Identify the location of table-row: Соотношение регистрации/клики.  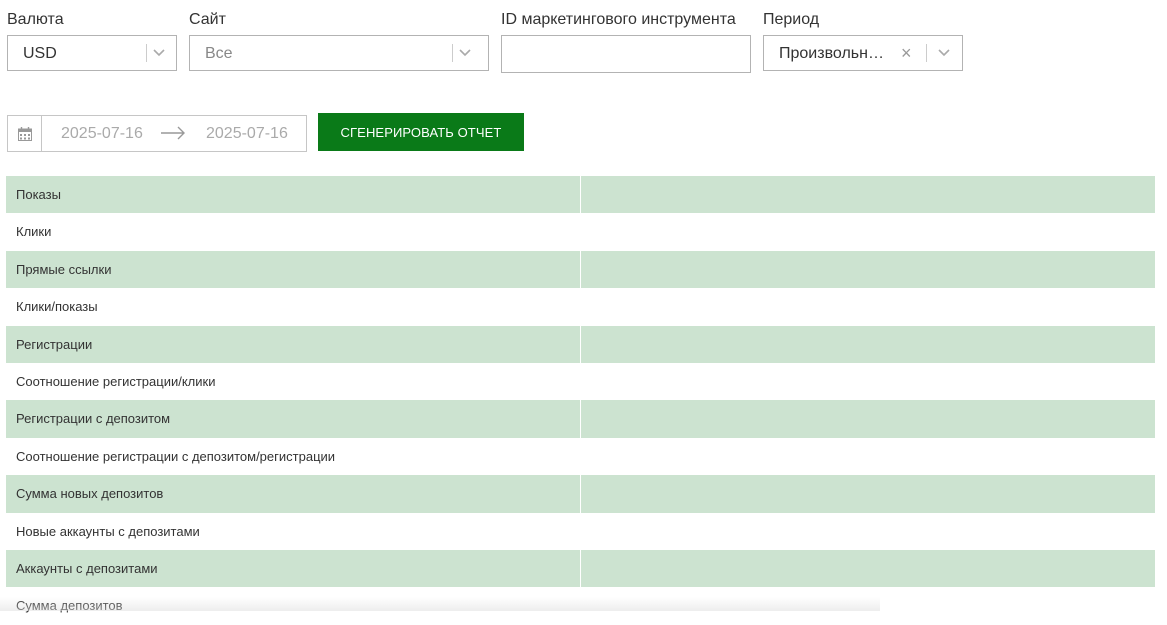
(580, 381).